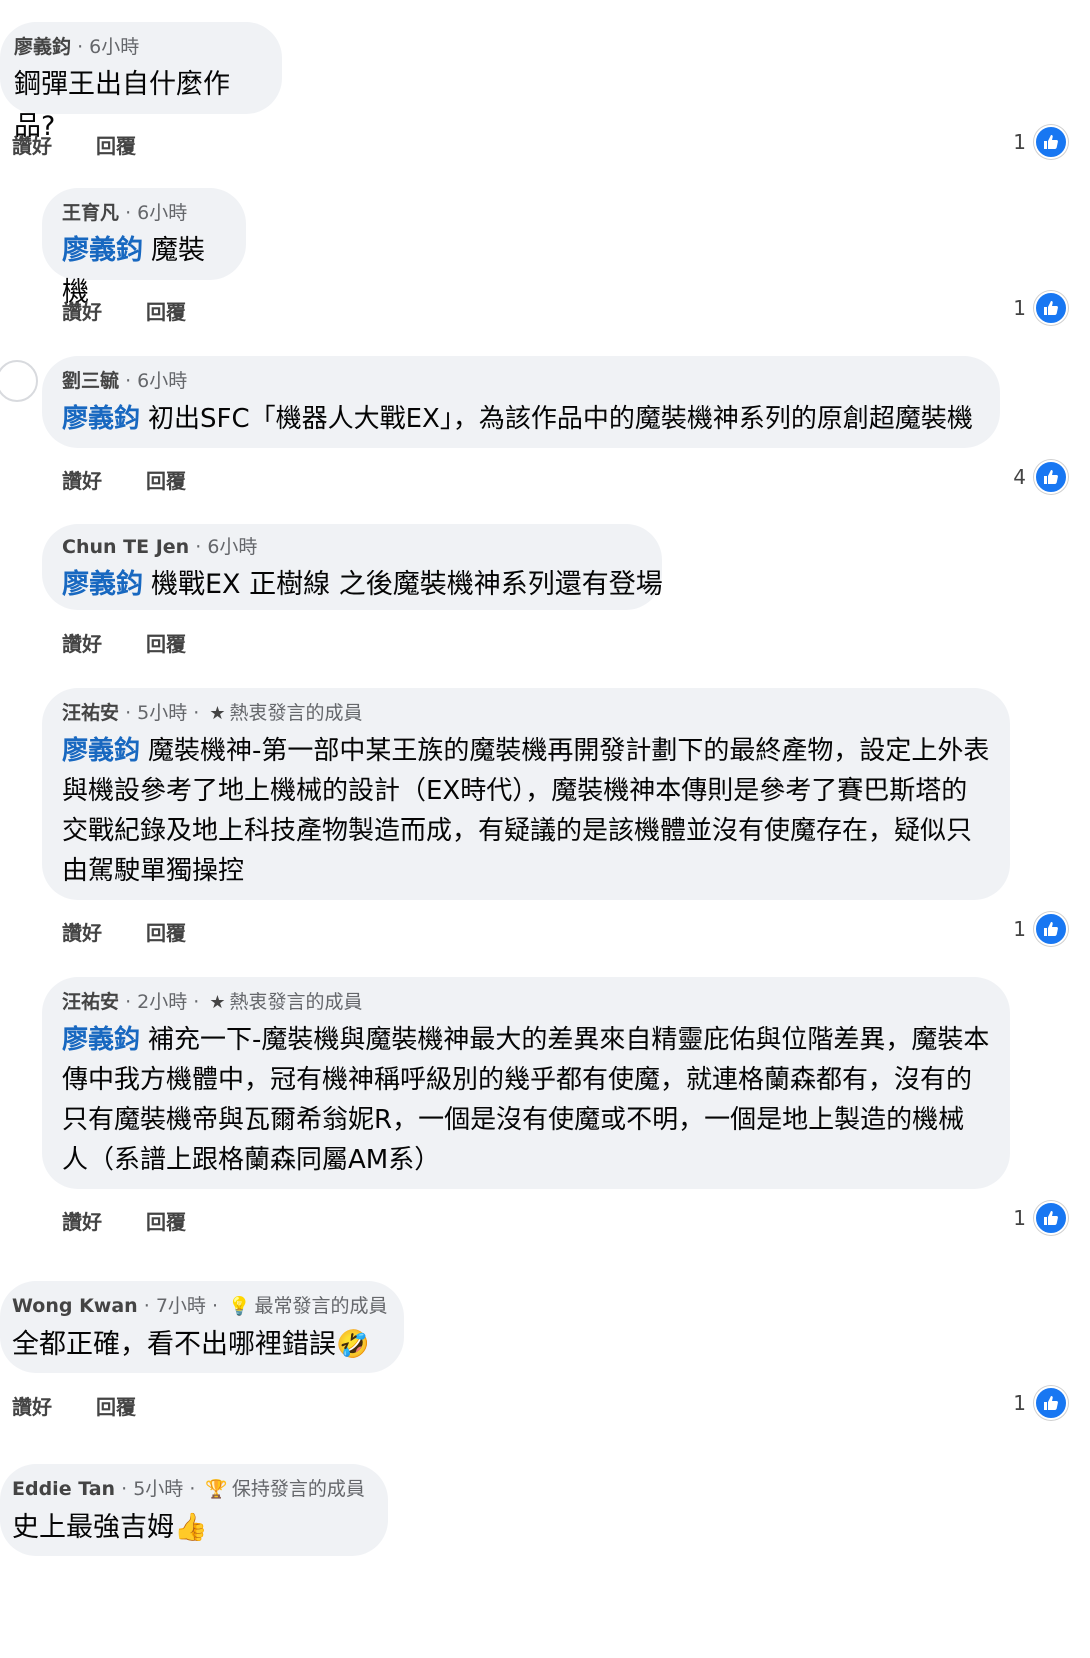  I want to click on author-name: 廖義鈞, so click(42, 47).